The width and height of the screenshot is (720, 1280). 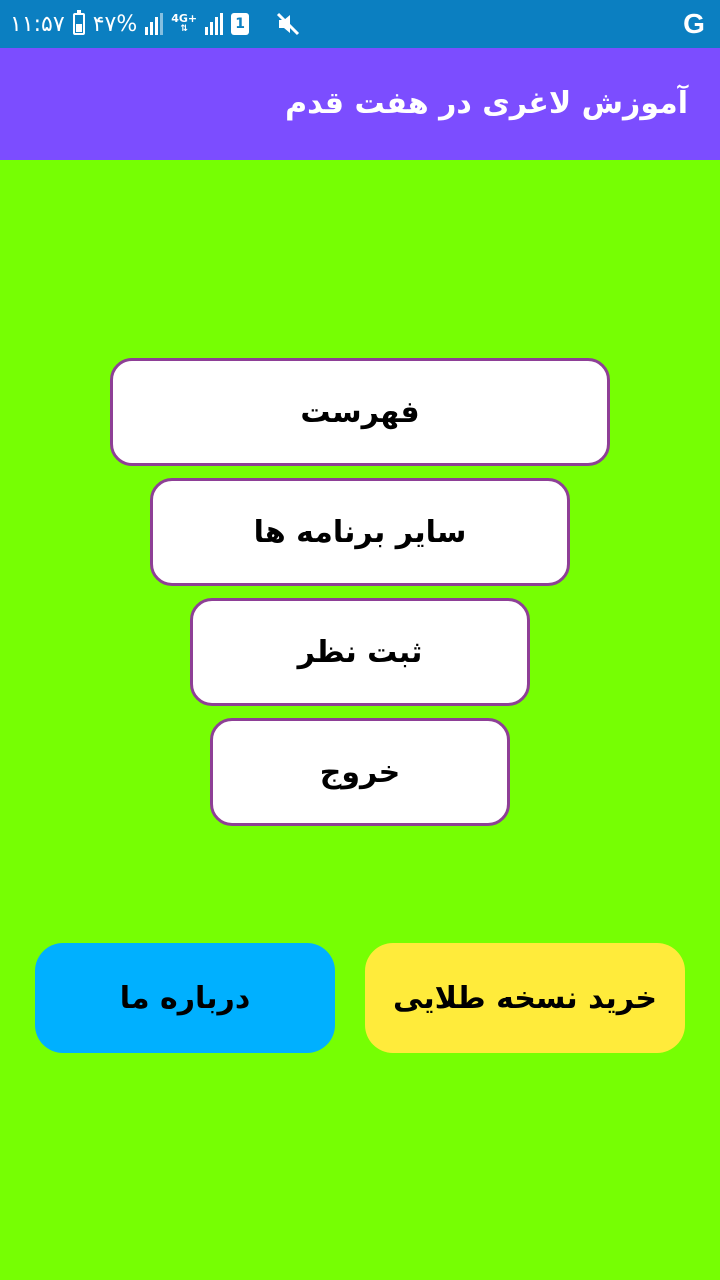 What do you see at coordinates (78, 22) in the screenshot?
I see `battery-icon` at bounding box center [78, 22].